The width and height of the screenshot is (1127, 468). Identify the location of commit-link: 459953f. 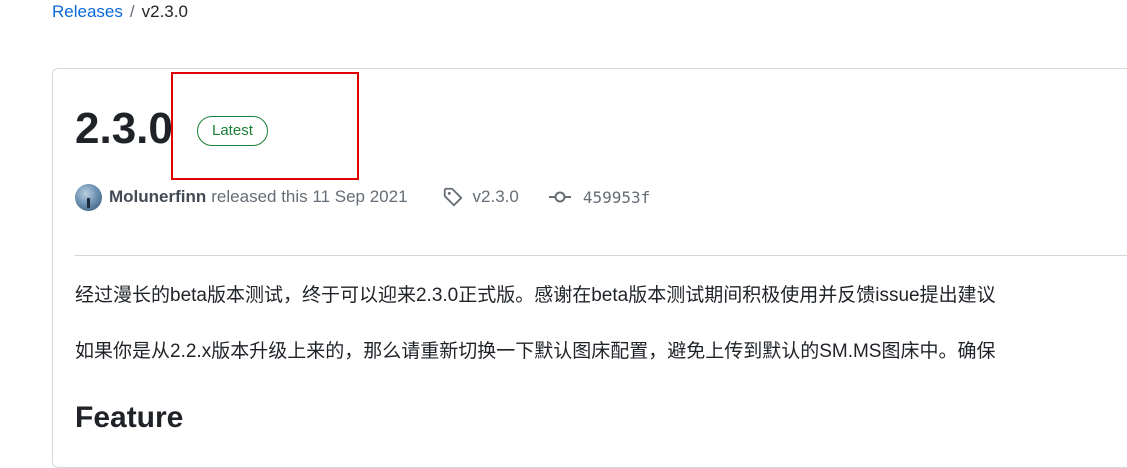
(599, 197).